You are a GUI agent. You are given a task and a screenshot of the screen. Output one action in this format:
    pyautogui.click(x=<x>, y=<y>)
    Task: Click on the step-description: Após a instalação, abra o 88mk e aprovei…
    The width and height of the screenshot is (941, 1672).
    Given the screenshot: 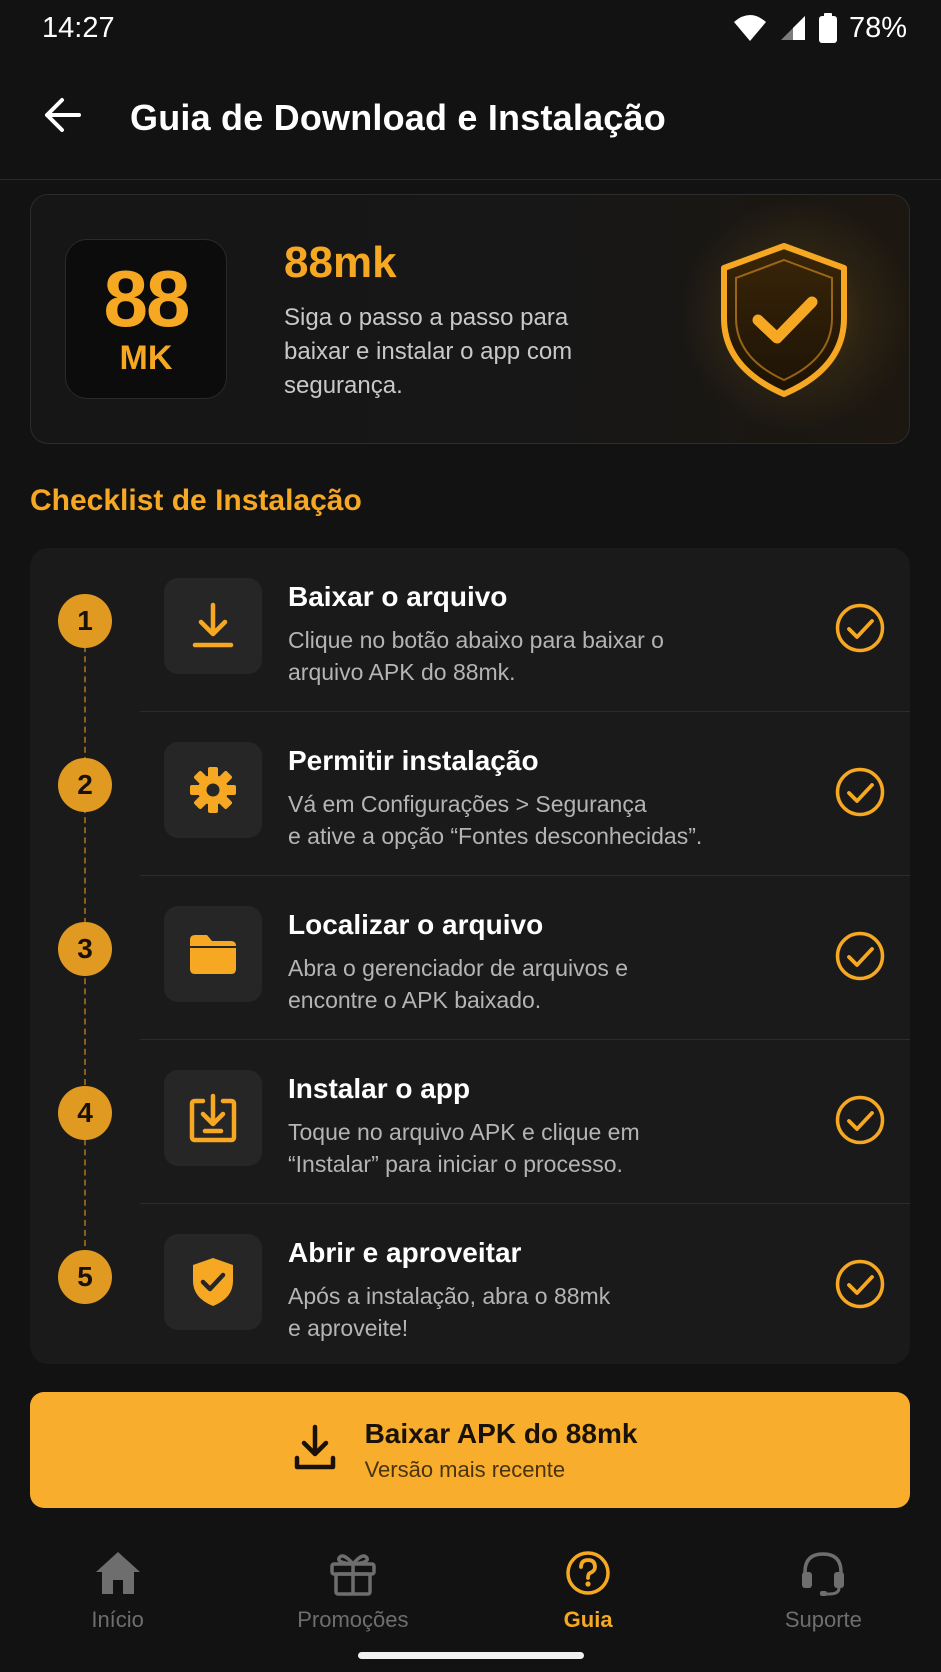 What is the action you would take?
    pyautogui.click(x=528, y=1312)
    